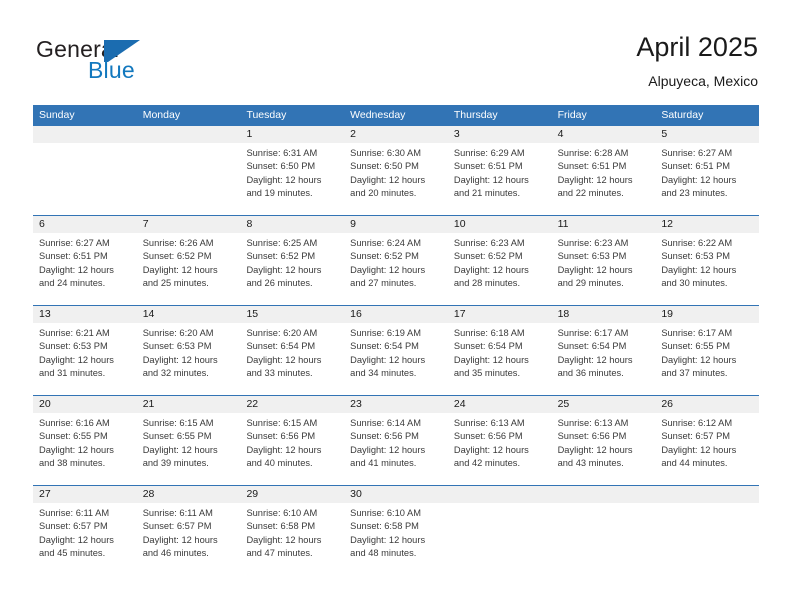 This screenshot has height=612, width=792. Describe the element at coordinates (500, 314) in the screenshot. I see `day-number-17: 17` at that location.